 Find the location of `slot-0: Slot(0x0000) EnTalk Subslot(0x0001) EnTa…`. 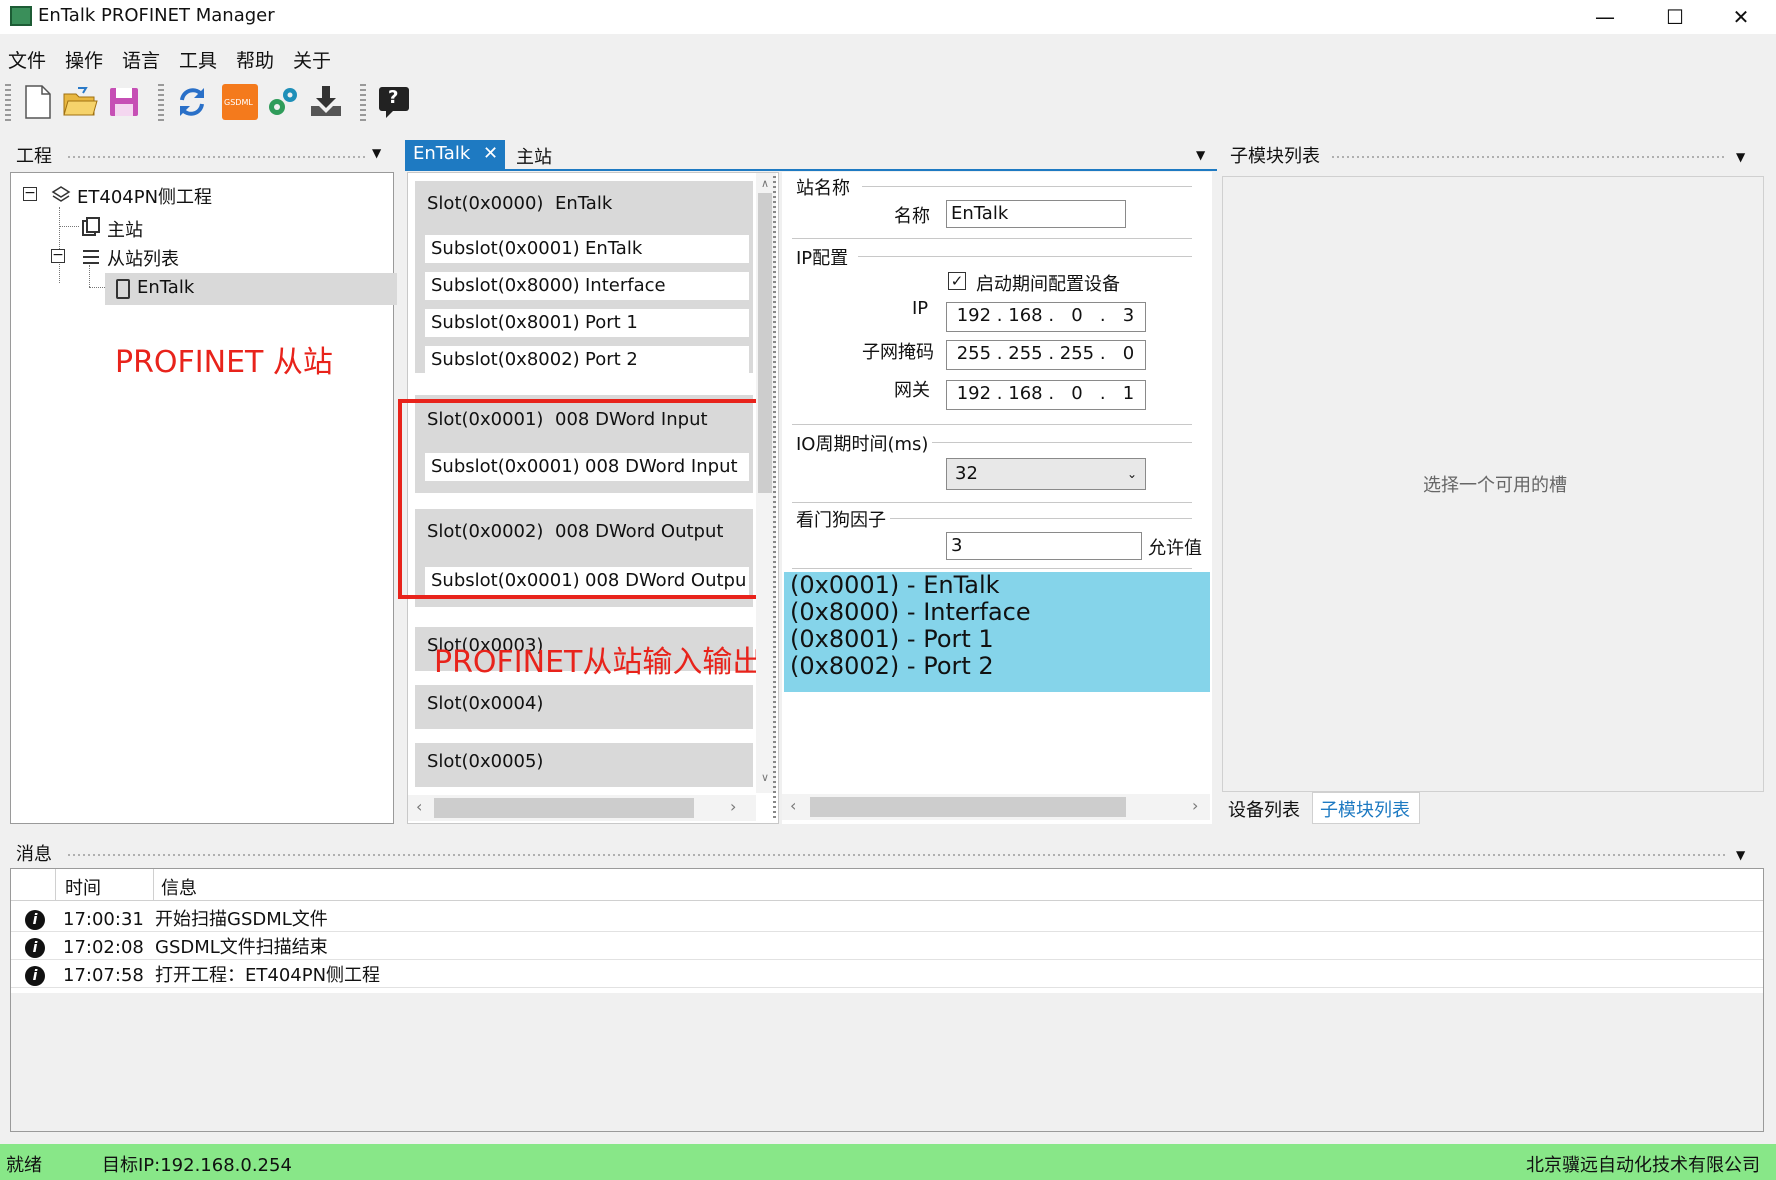

slot-0: Slot(0x0000) EnTalk Subslot(0x0001) EnTa… is located at coordinates (584, 277).